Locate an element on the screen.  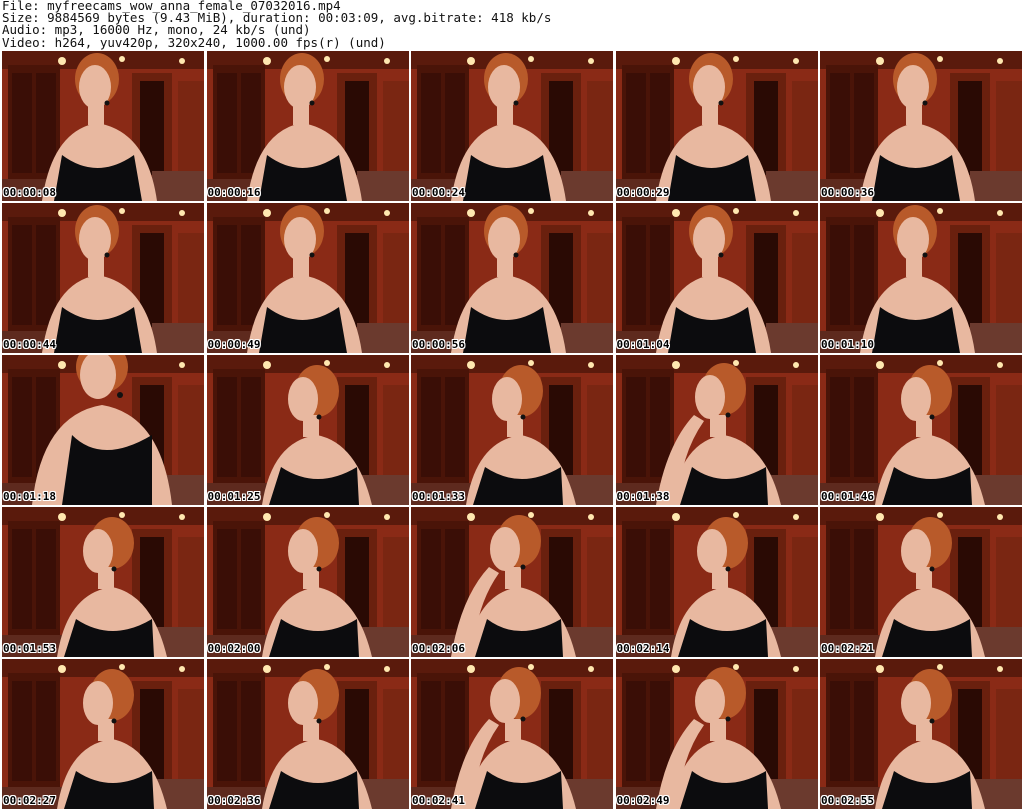
timestamp-label: 00:00:08 is located at coordinates (29, 192).